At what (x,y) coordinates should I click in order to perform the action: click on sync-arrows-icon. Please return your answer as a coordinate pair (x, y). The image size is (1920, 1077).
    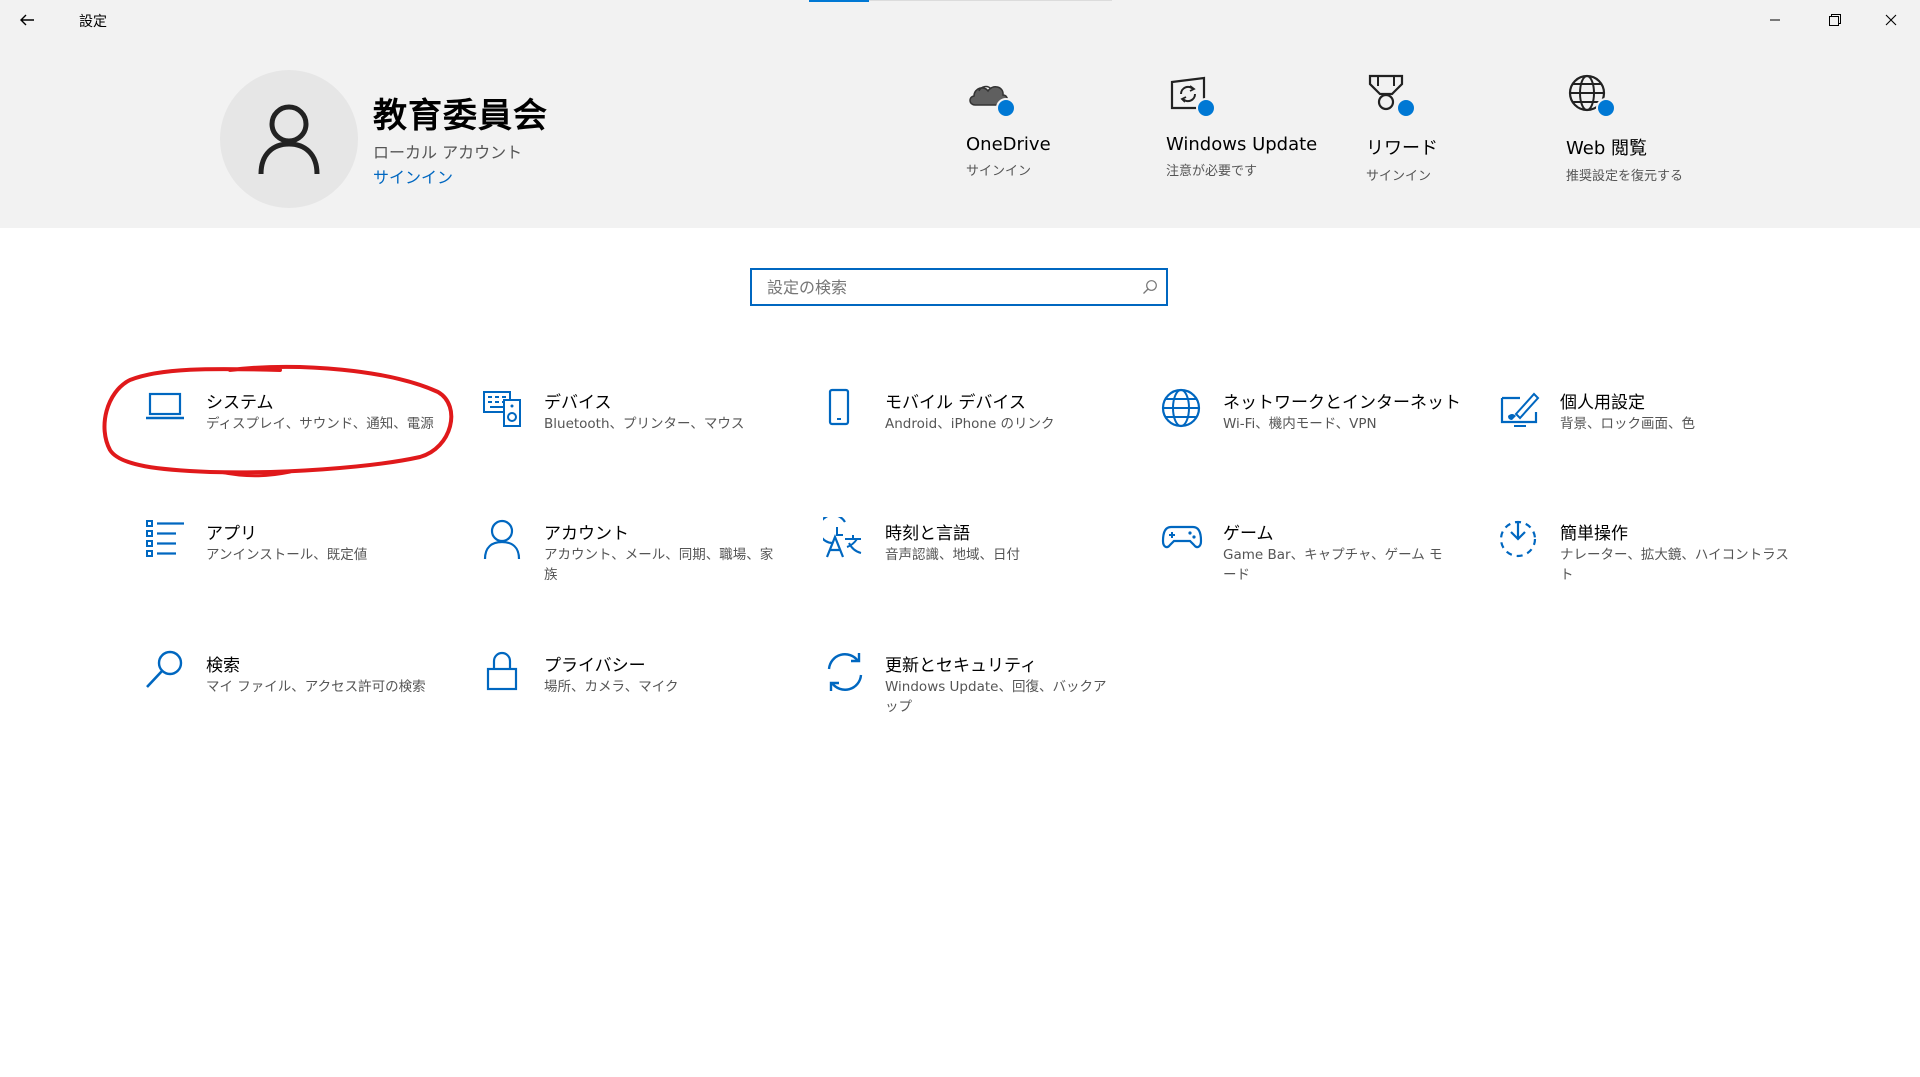
    Looking at the image, I should click on (845, 672).